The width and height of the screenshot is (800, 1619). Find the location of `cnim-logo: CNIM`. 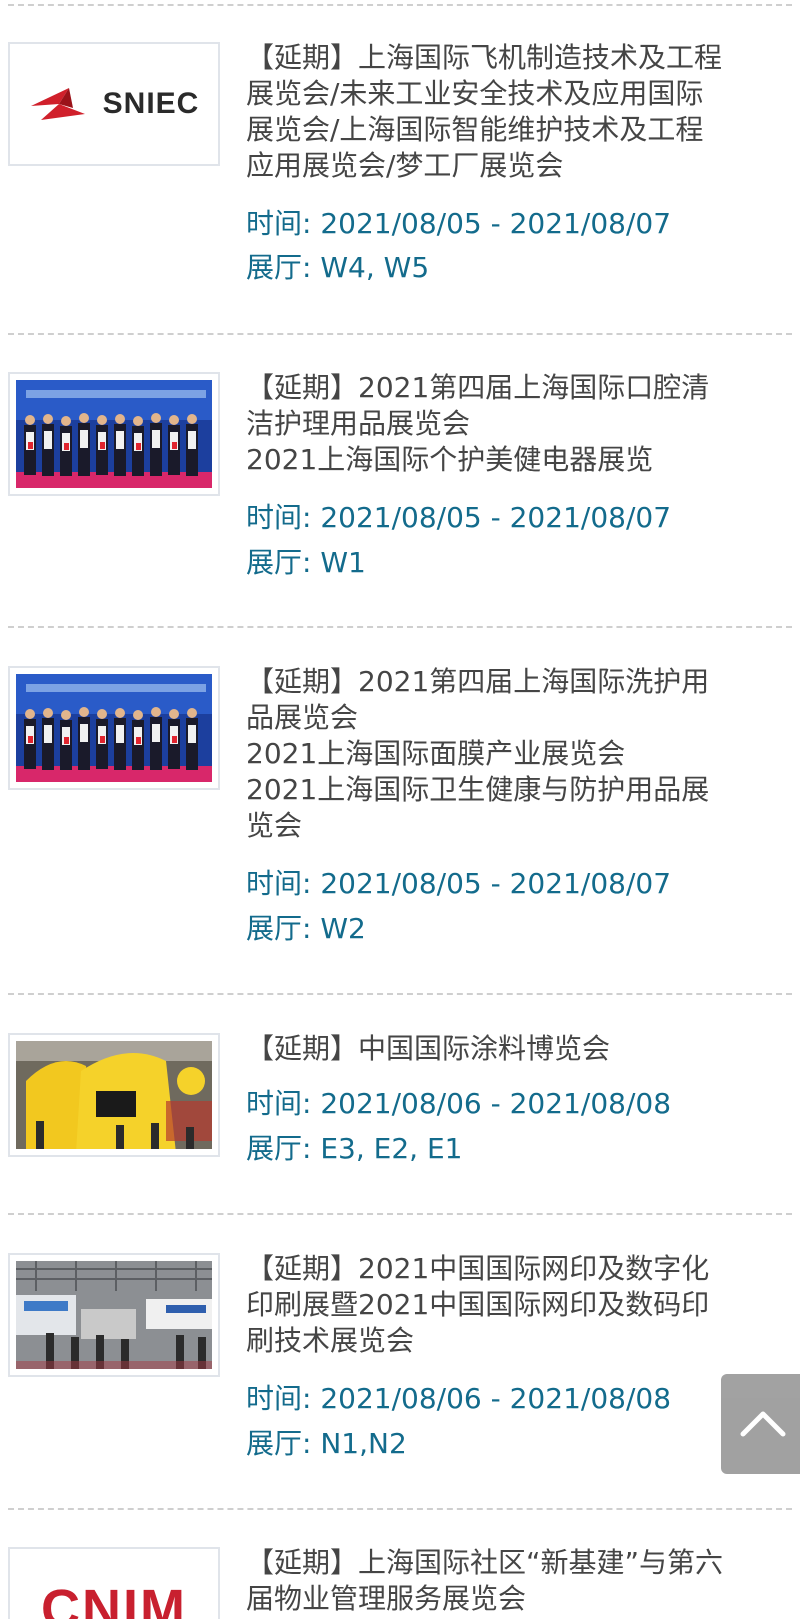

cnim-logo: CNIM is located at coordinates (114, 1584).